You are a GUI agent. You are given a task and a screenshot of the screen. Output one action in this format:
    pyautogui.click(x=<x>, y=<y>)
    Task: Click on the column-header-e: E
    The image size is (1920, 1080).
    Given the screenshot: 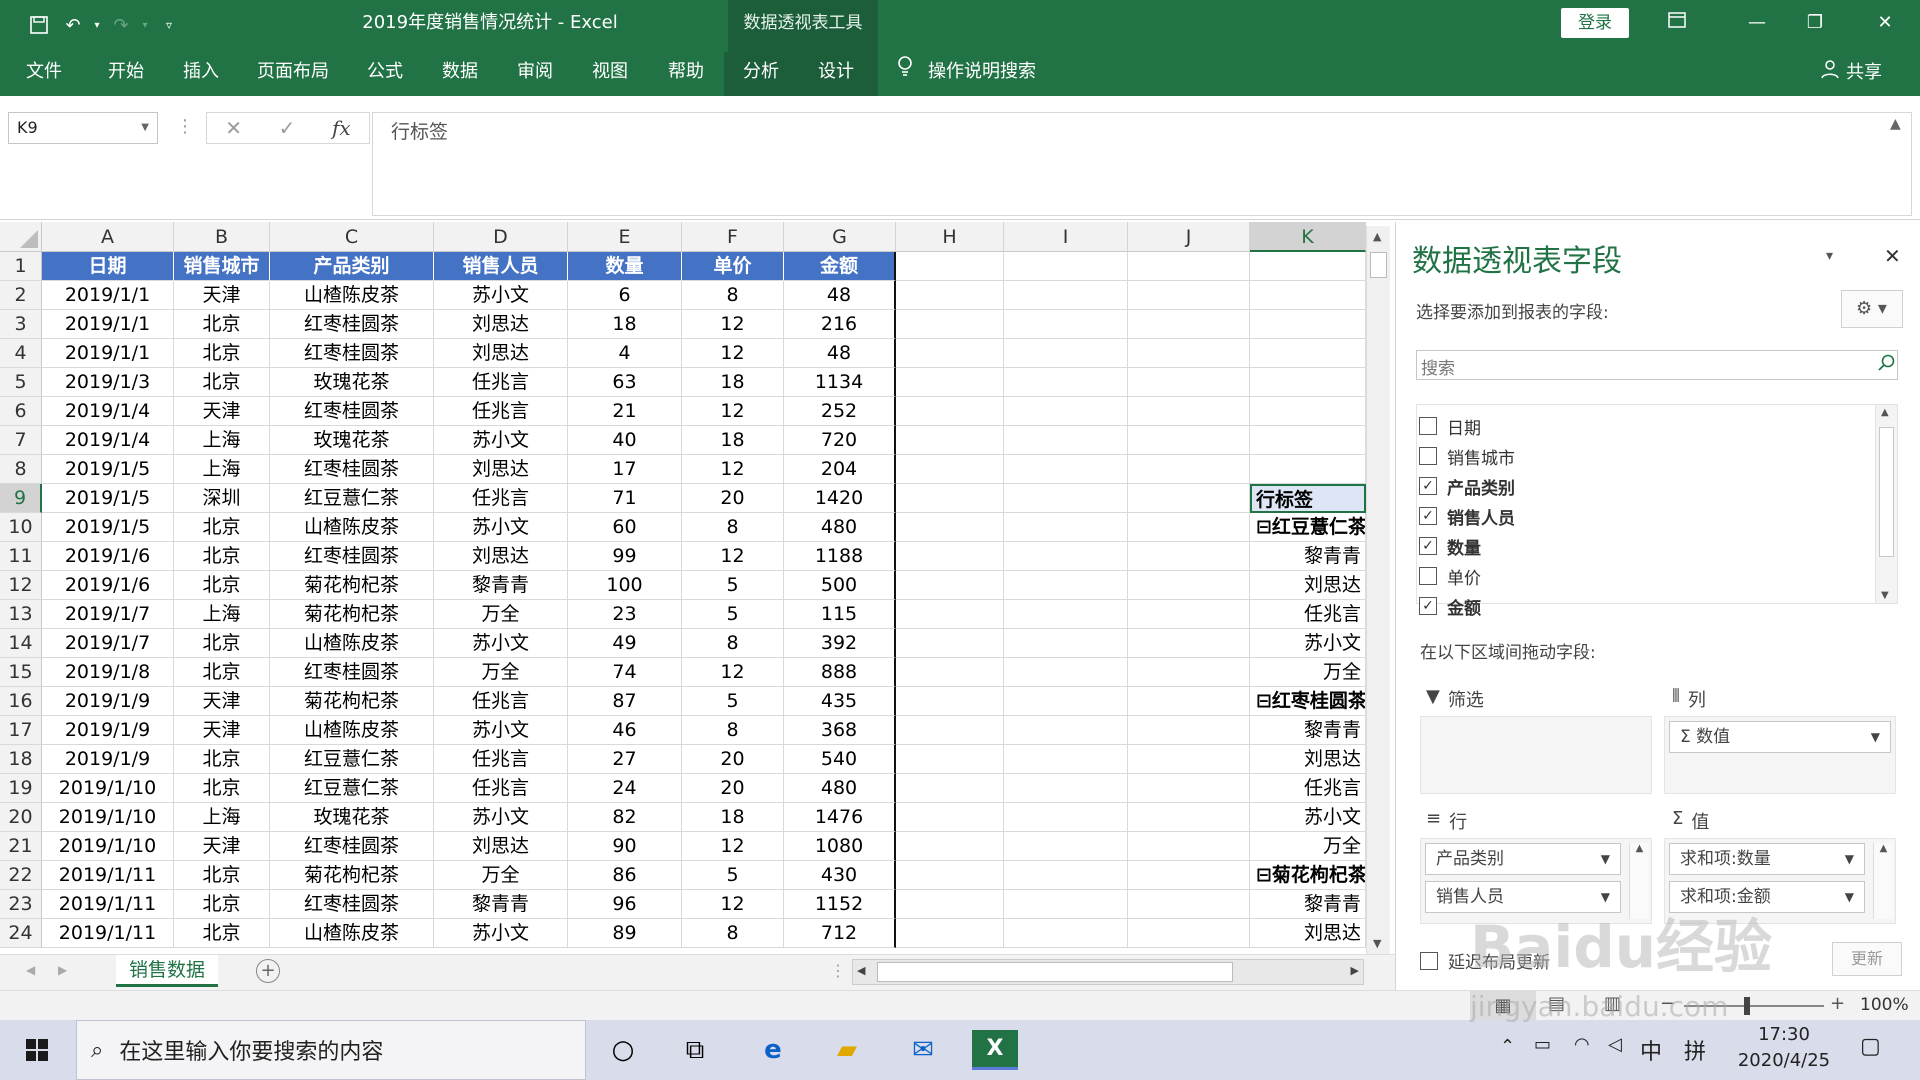 What is the action you would take?
    pyautogui.click(x=625, y=237)
    